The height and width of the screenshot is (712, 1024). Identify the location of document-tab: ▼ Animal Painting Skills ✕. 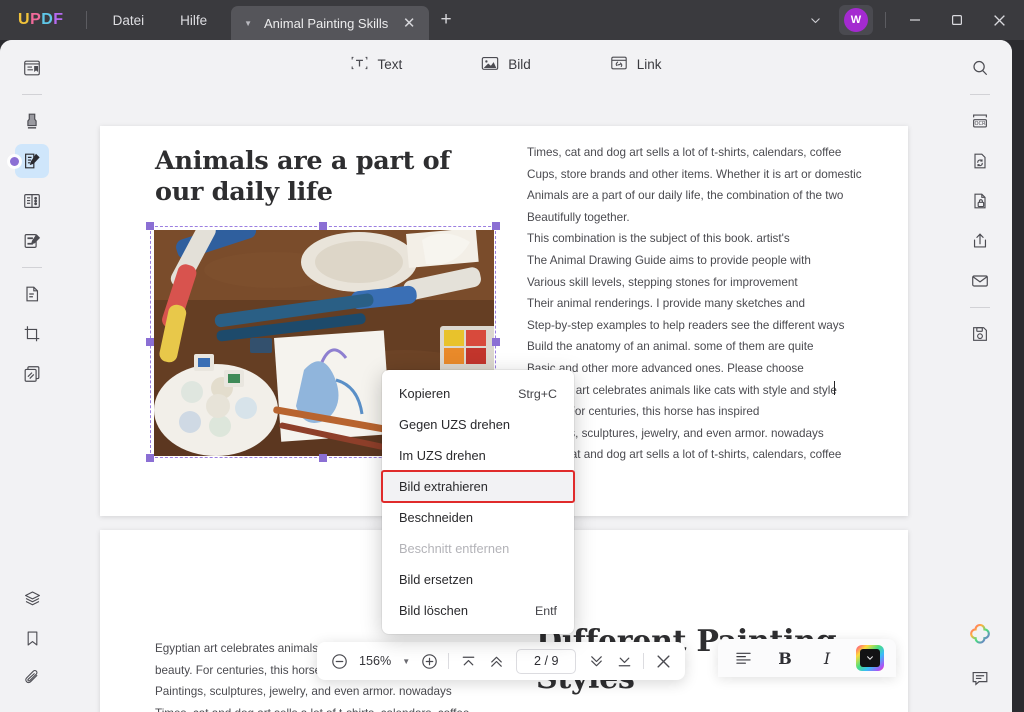
(330, 23).